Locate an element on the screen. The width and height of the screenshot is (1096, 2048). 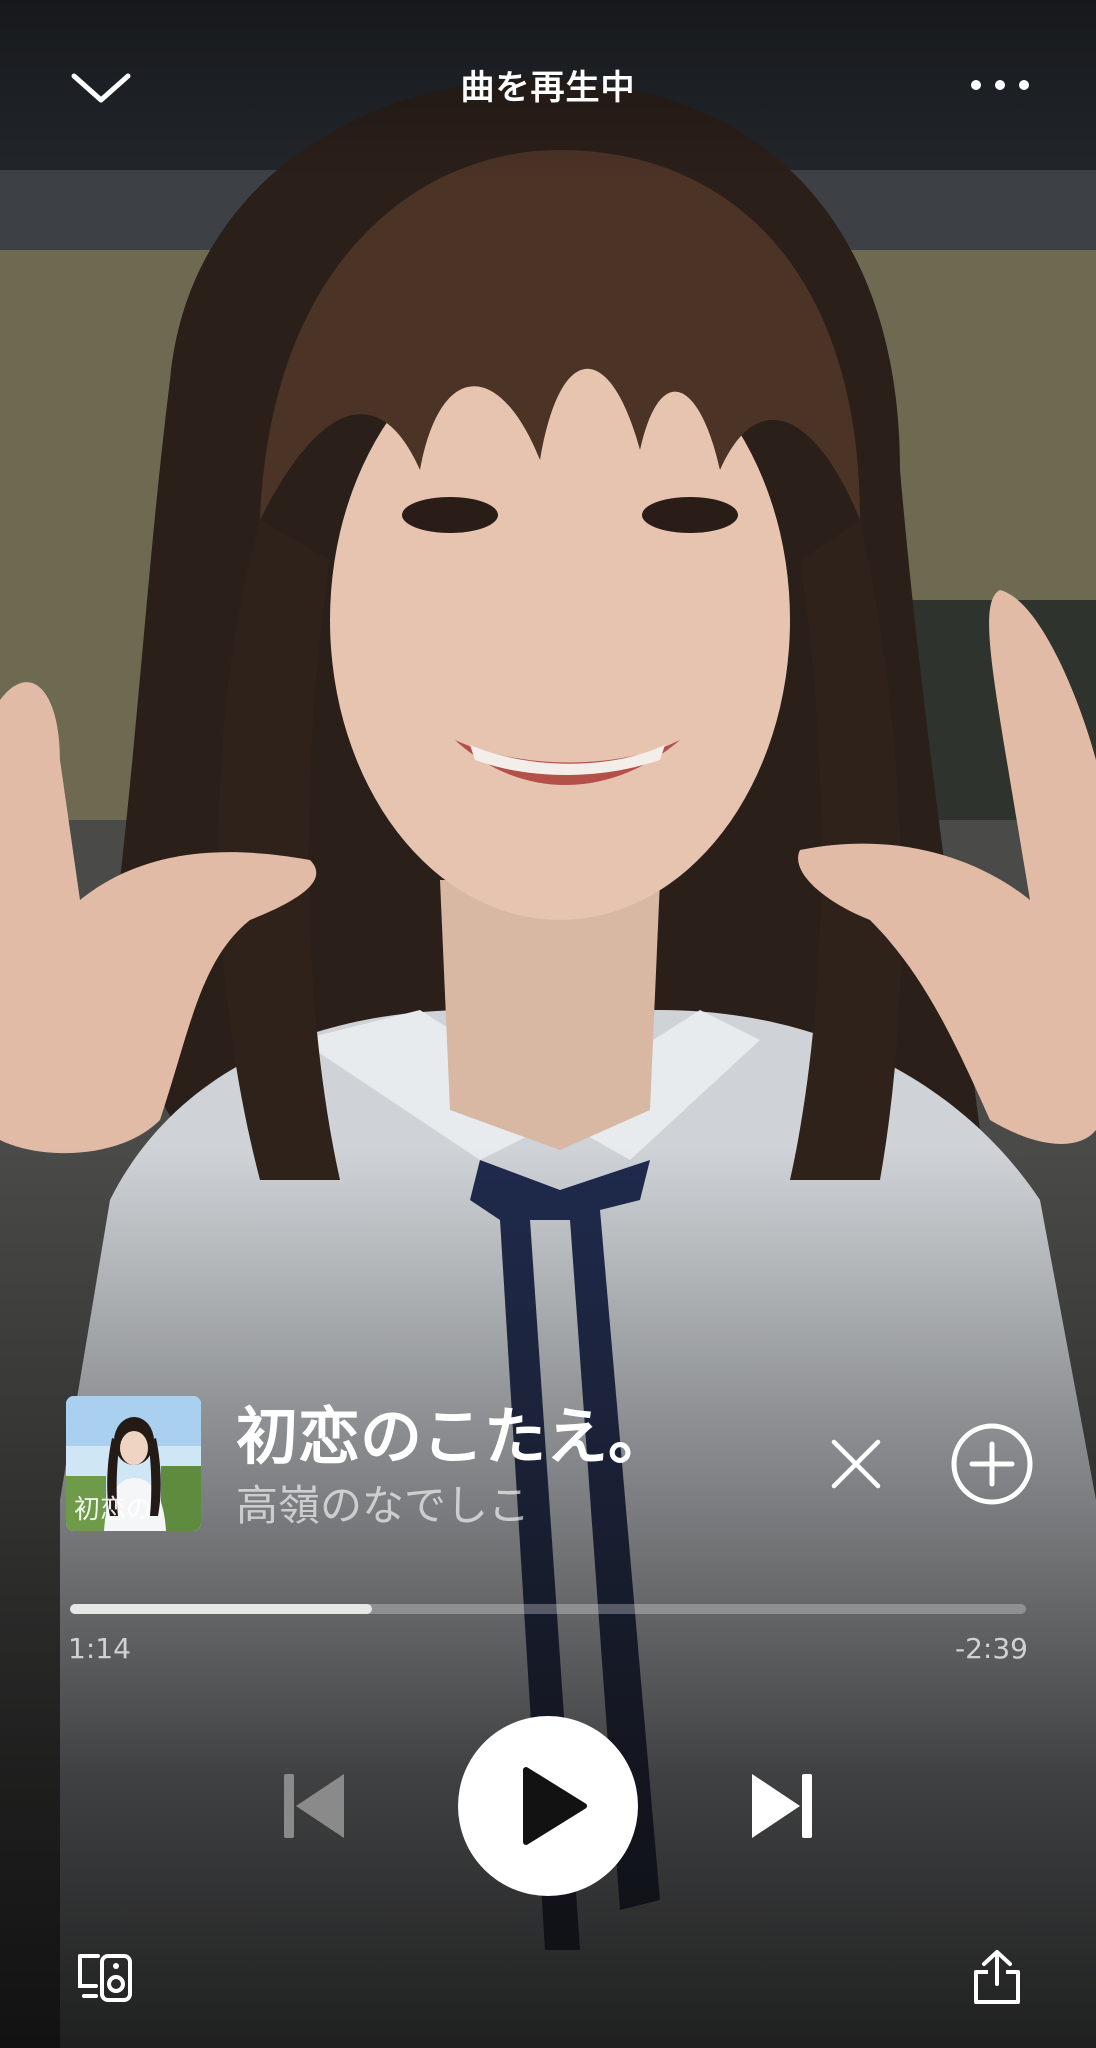
remaining-time: -2:39 is located at coordinates (991, 1648).